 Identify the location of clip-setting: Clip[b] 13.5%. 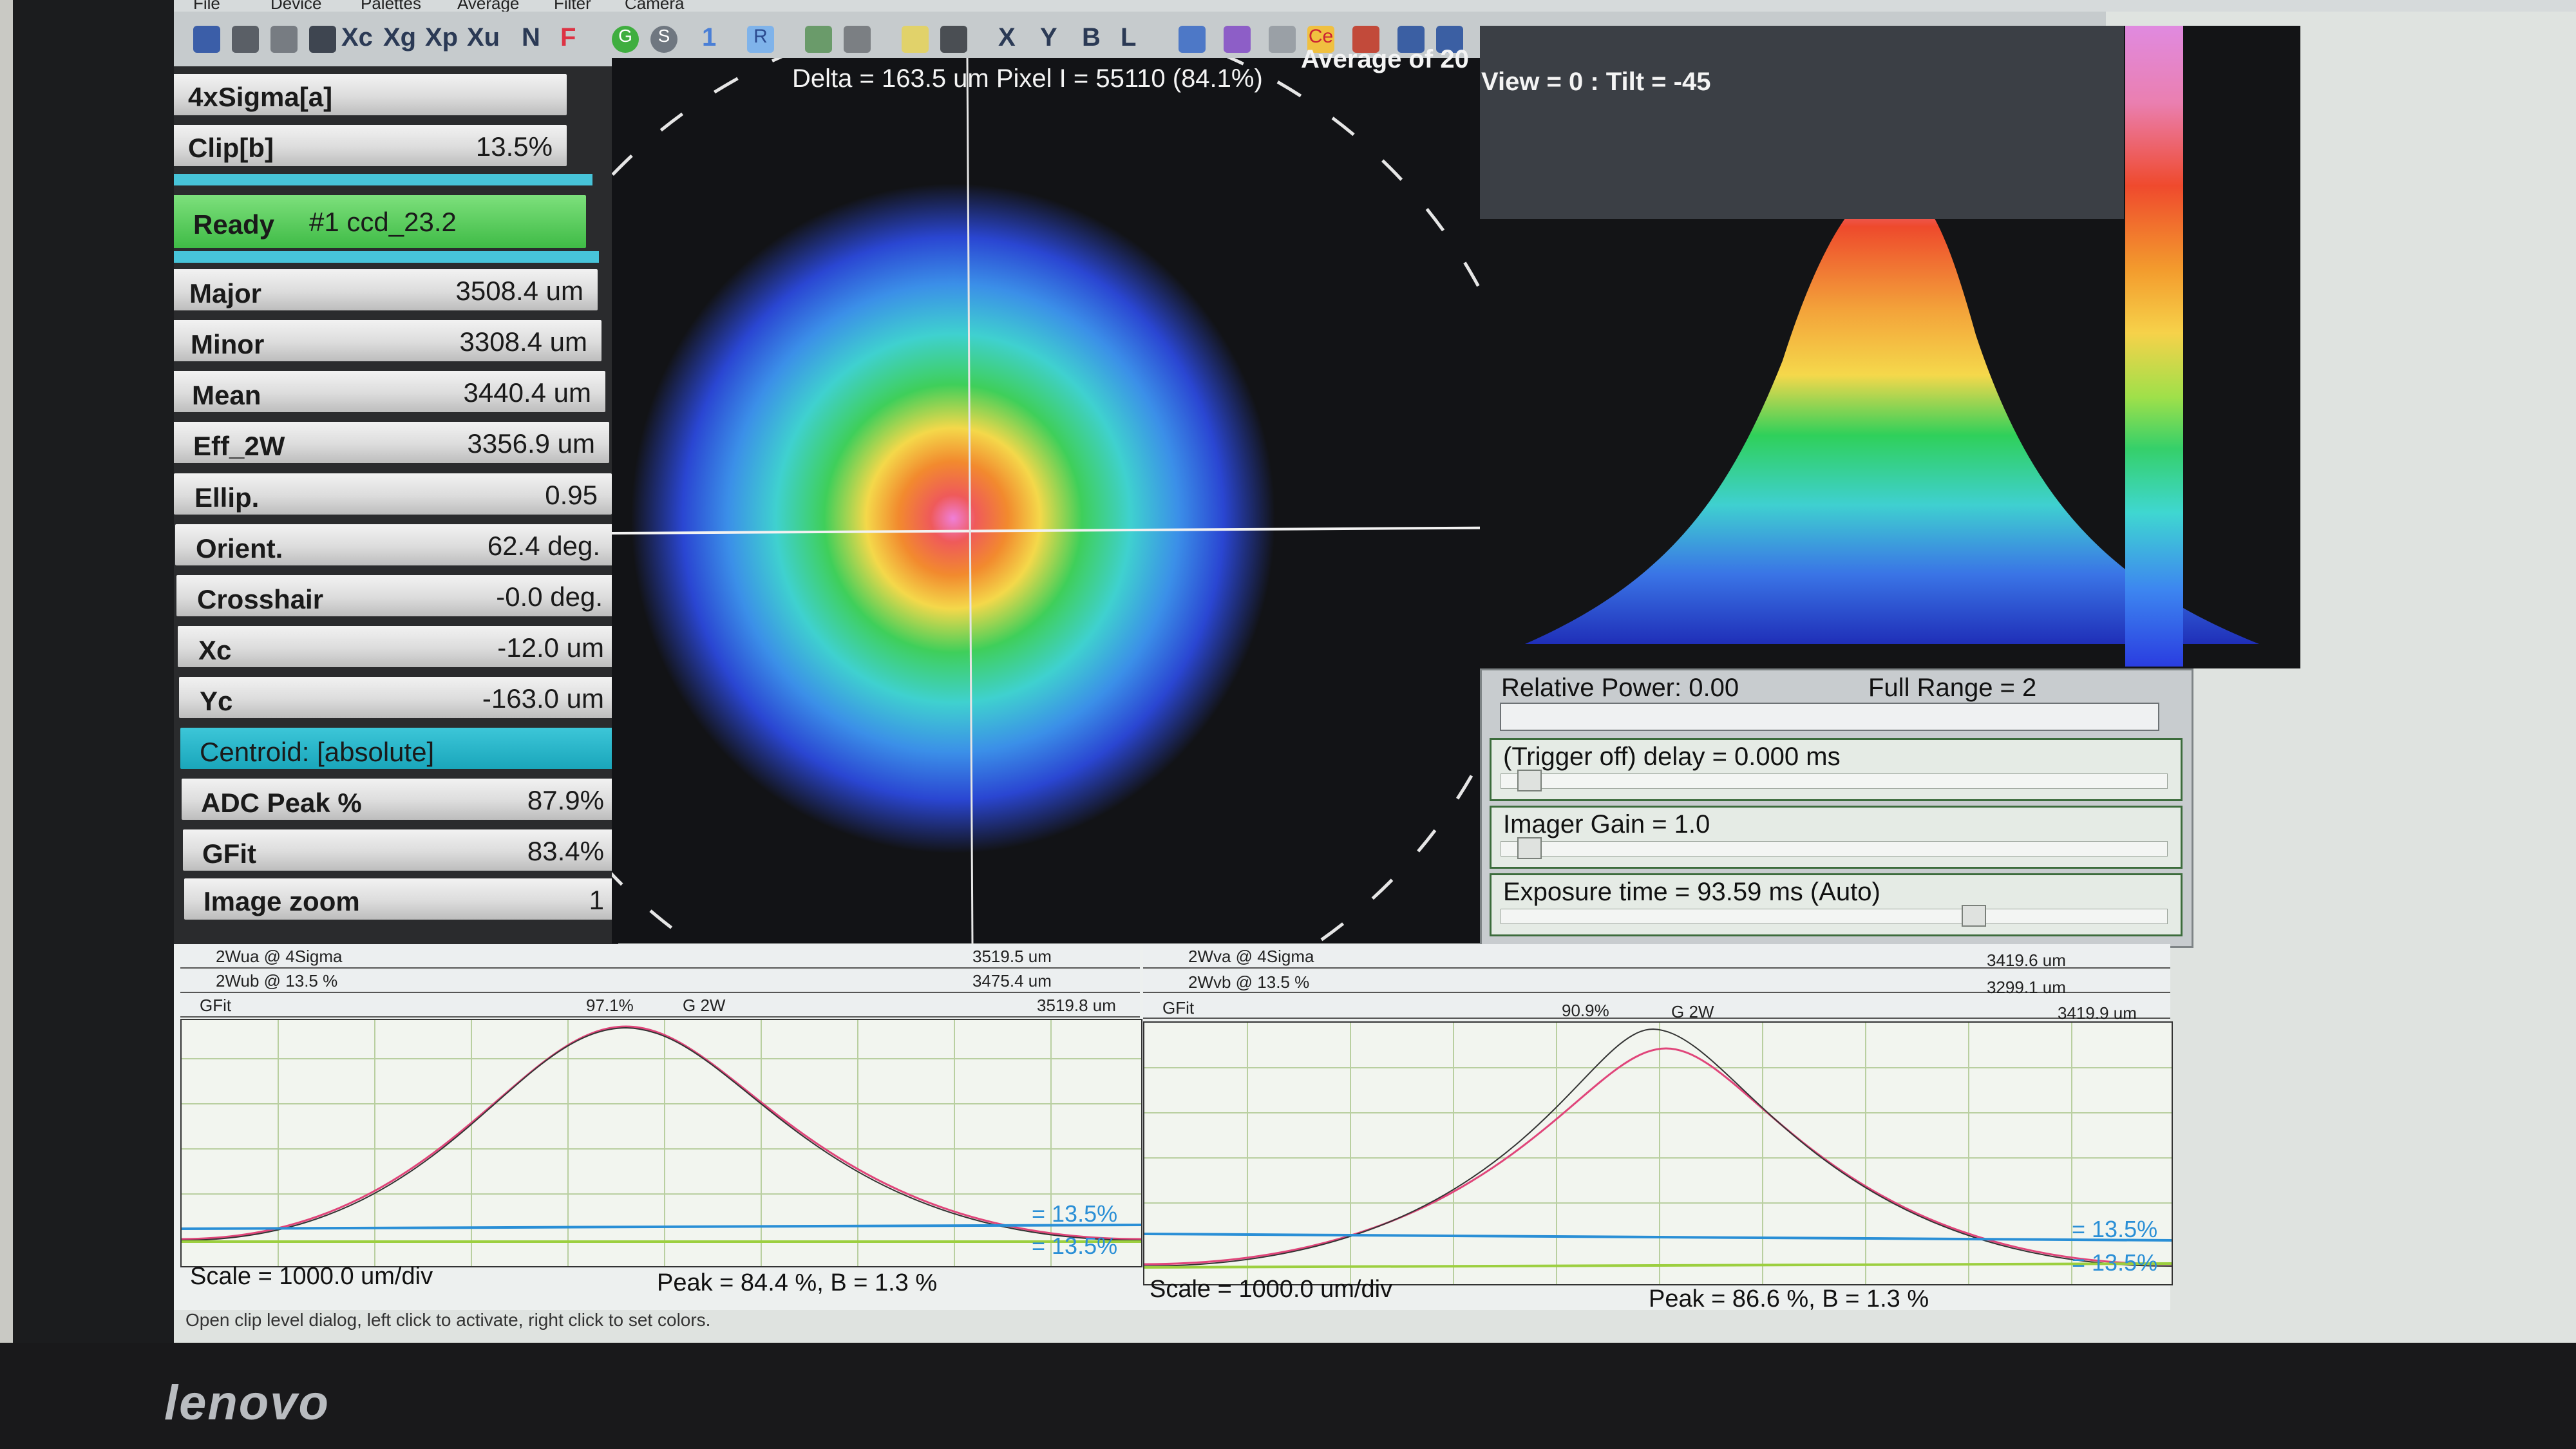
(370, 145).